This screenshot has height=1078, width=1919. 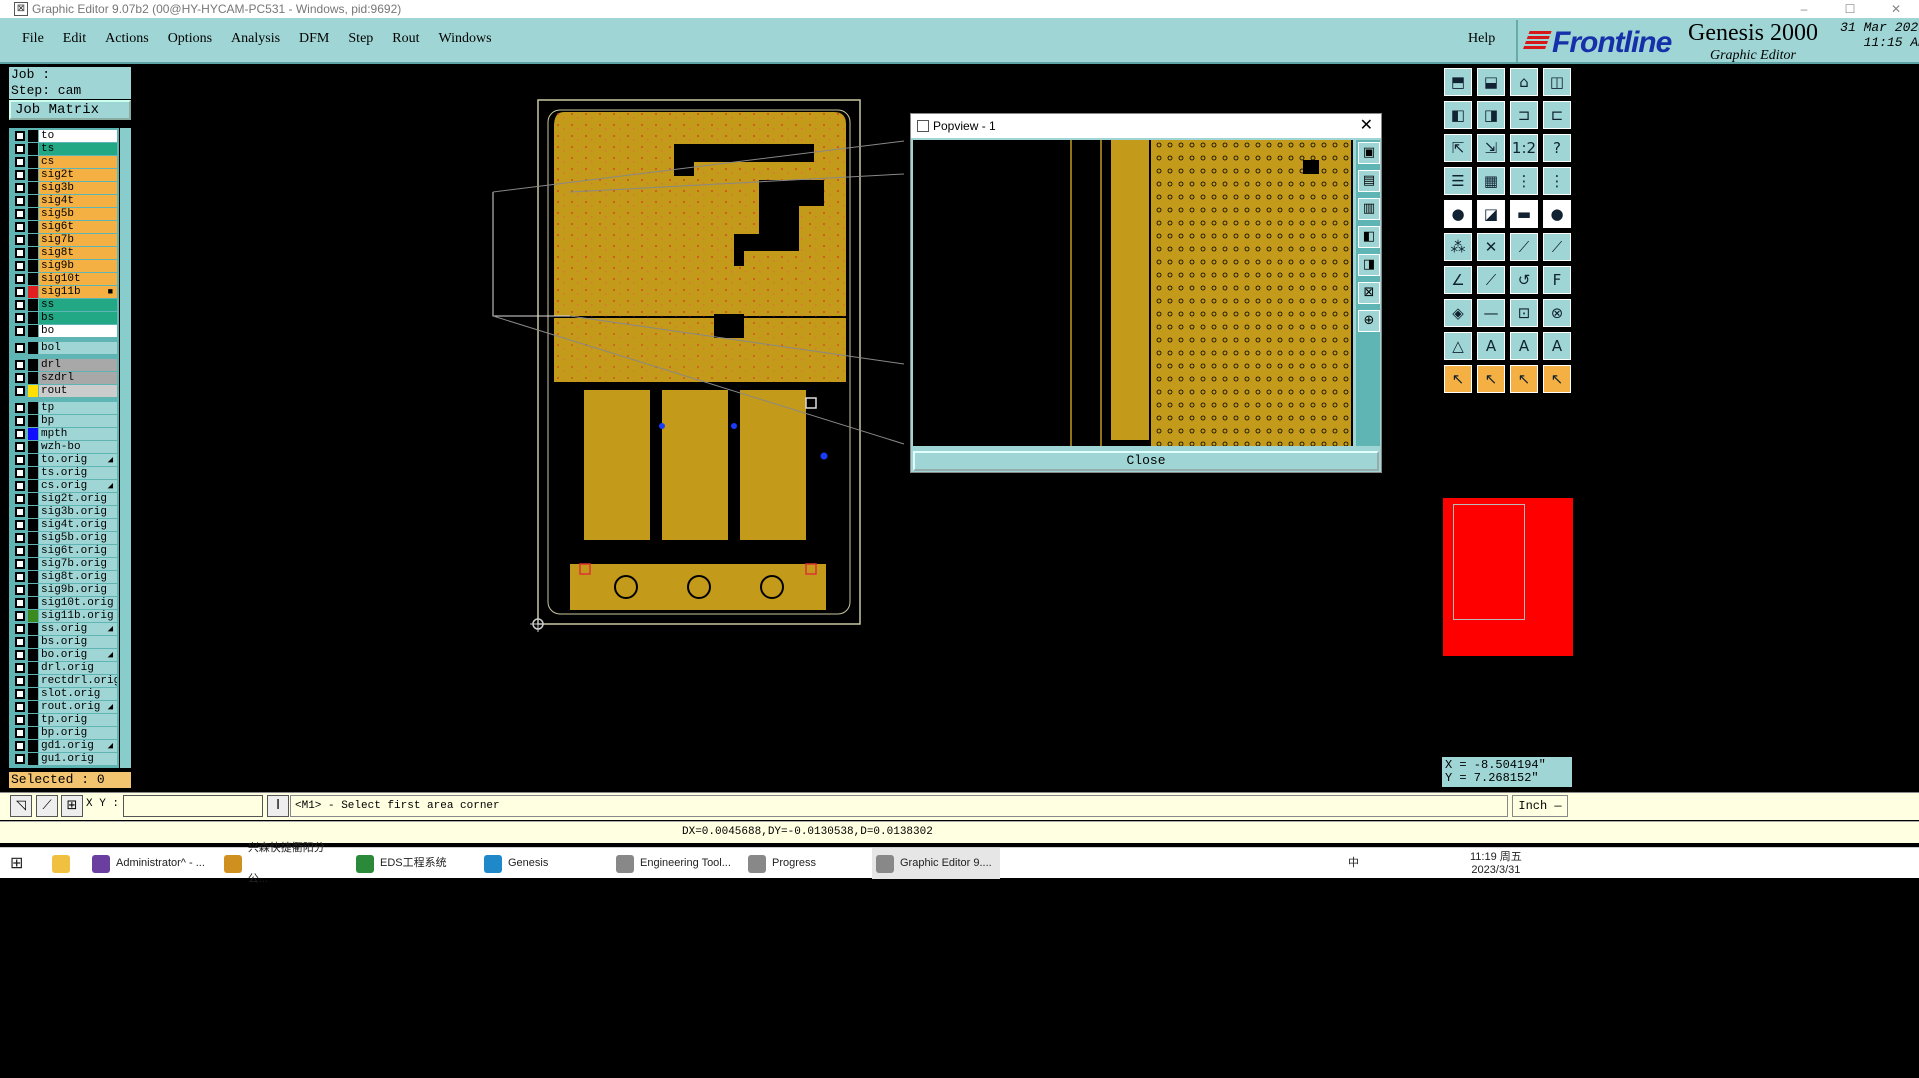 What do you see at coordinates (1458, 148) in the screenshot?
I see `tool-fit-icon: ⇱` at bounding box center [1458, 148].